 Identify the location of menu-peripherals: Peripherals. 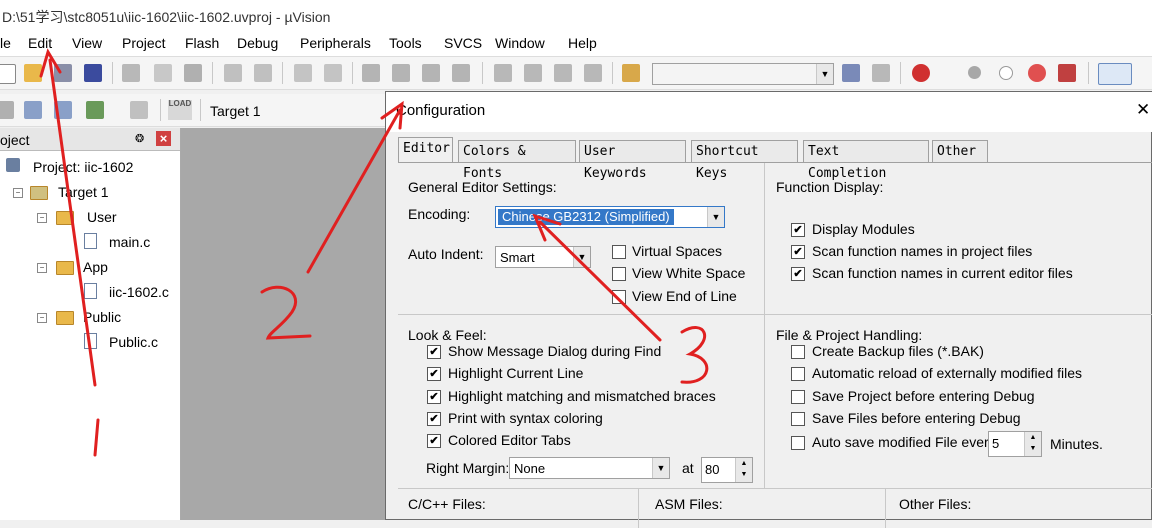
(335, 43).